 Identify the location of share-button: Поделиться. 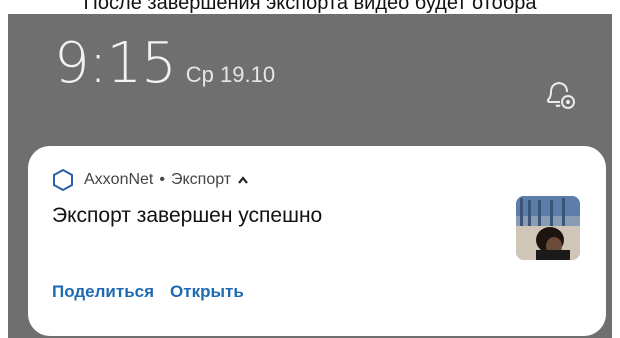
(103, 292).